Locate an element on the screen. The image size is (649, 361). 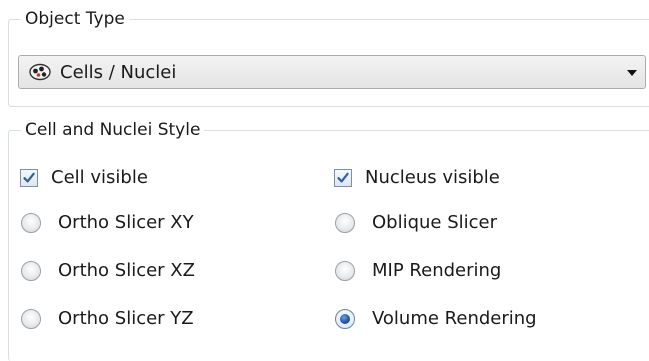
radio-ortho-slicer-xz: Ortho Slicer XZ is located at coordinates (145, 271).